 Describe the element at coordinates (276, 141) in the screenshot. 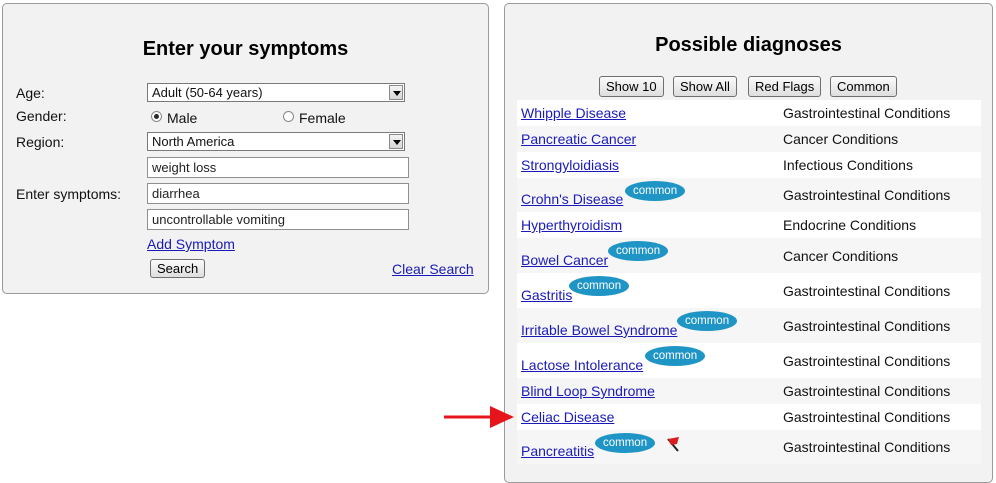

I see `region-select: North America` at that location.